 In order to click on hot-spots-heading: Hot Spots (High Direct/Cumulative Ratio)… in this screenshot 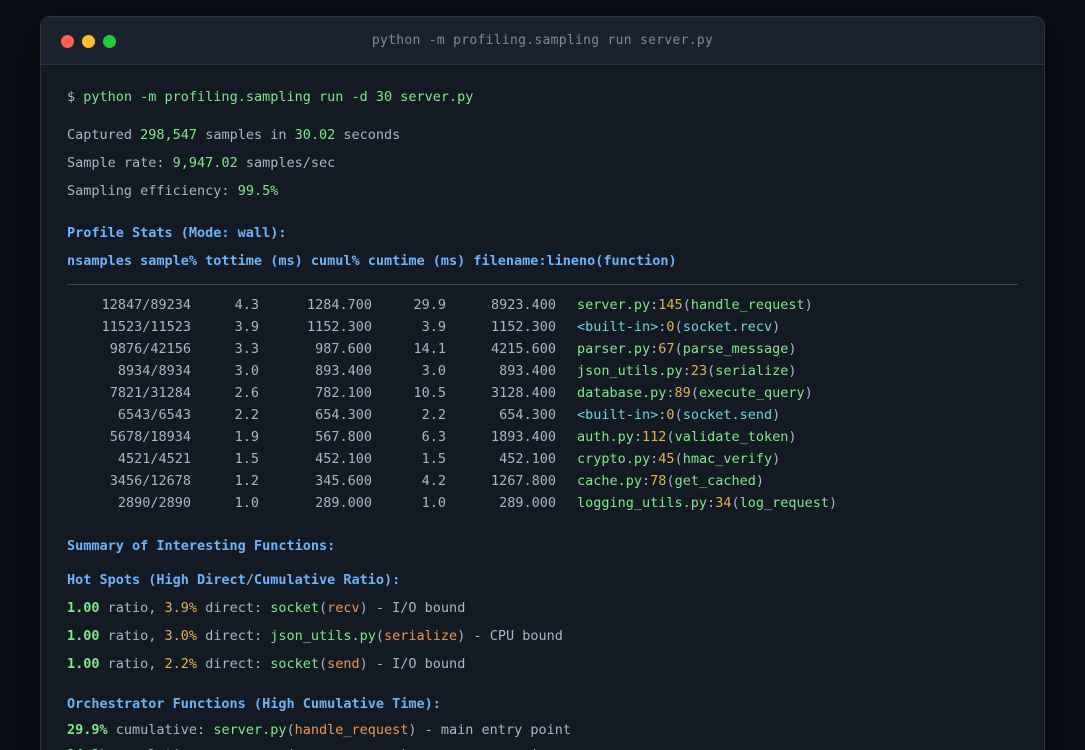, I will do `click(542, 580)`.